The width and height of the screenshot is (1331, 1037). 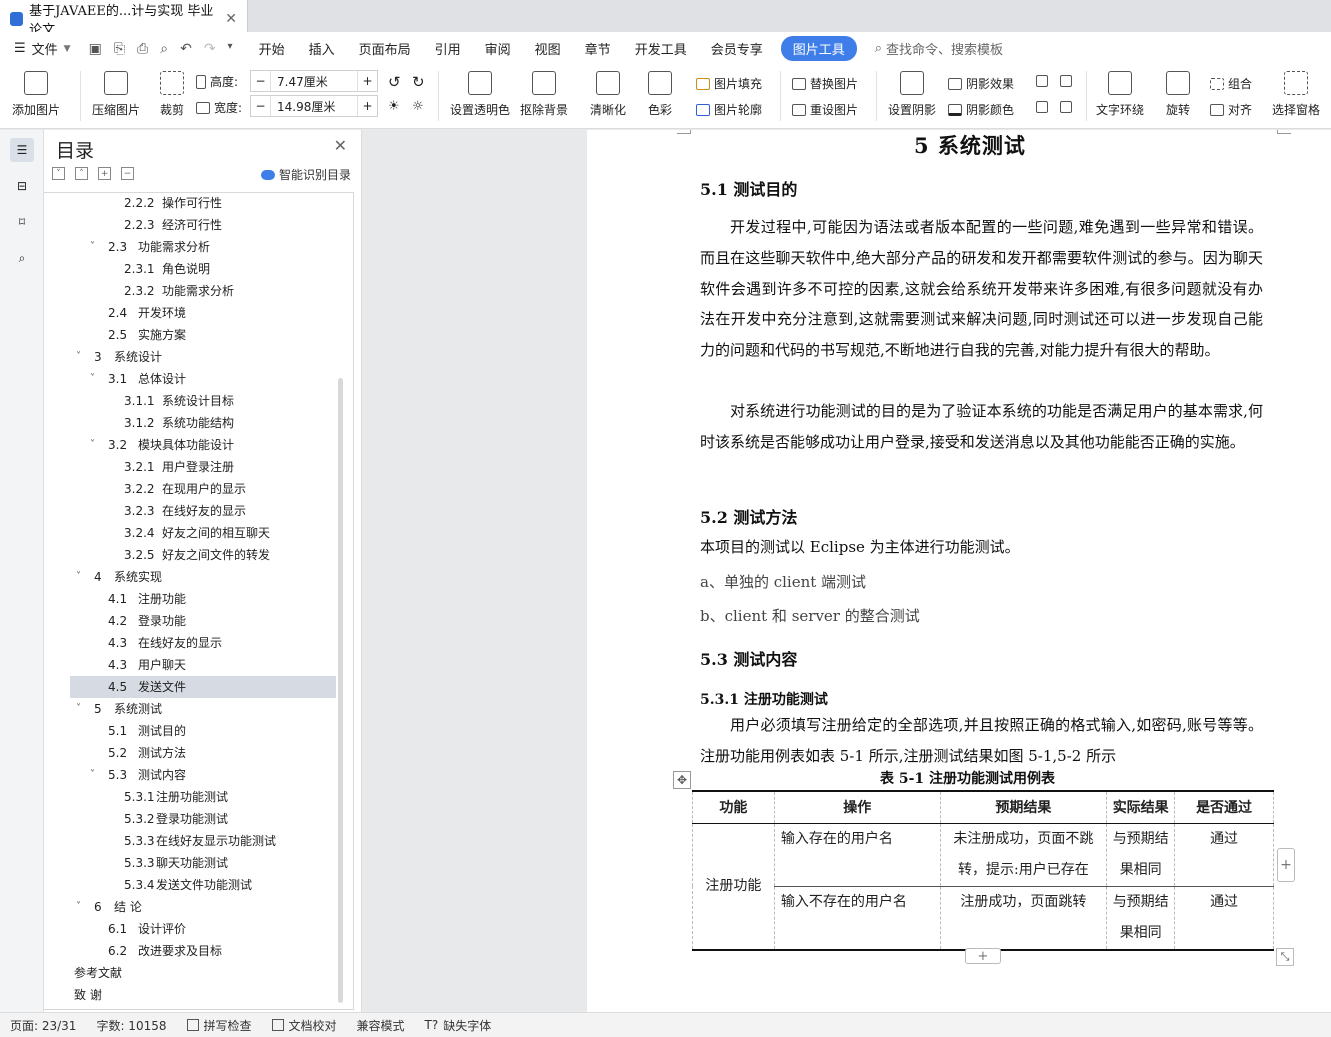 I want to click on toc-item: 5.3.3 在线好友显示功能测试, so click(x=203, y=841).